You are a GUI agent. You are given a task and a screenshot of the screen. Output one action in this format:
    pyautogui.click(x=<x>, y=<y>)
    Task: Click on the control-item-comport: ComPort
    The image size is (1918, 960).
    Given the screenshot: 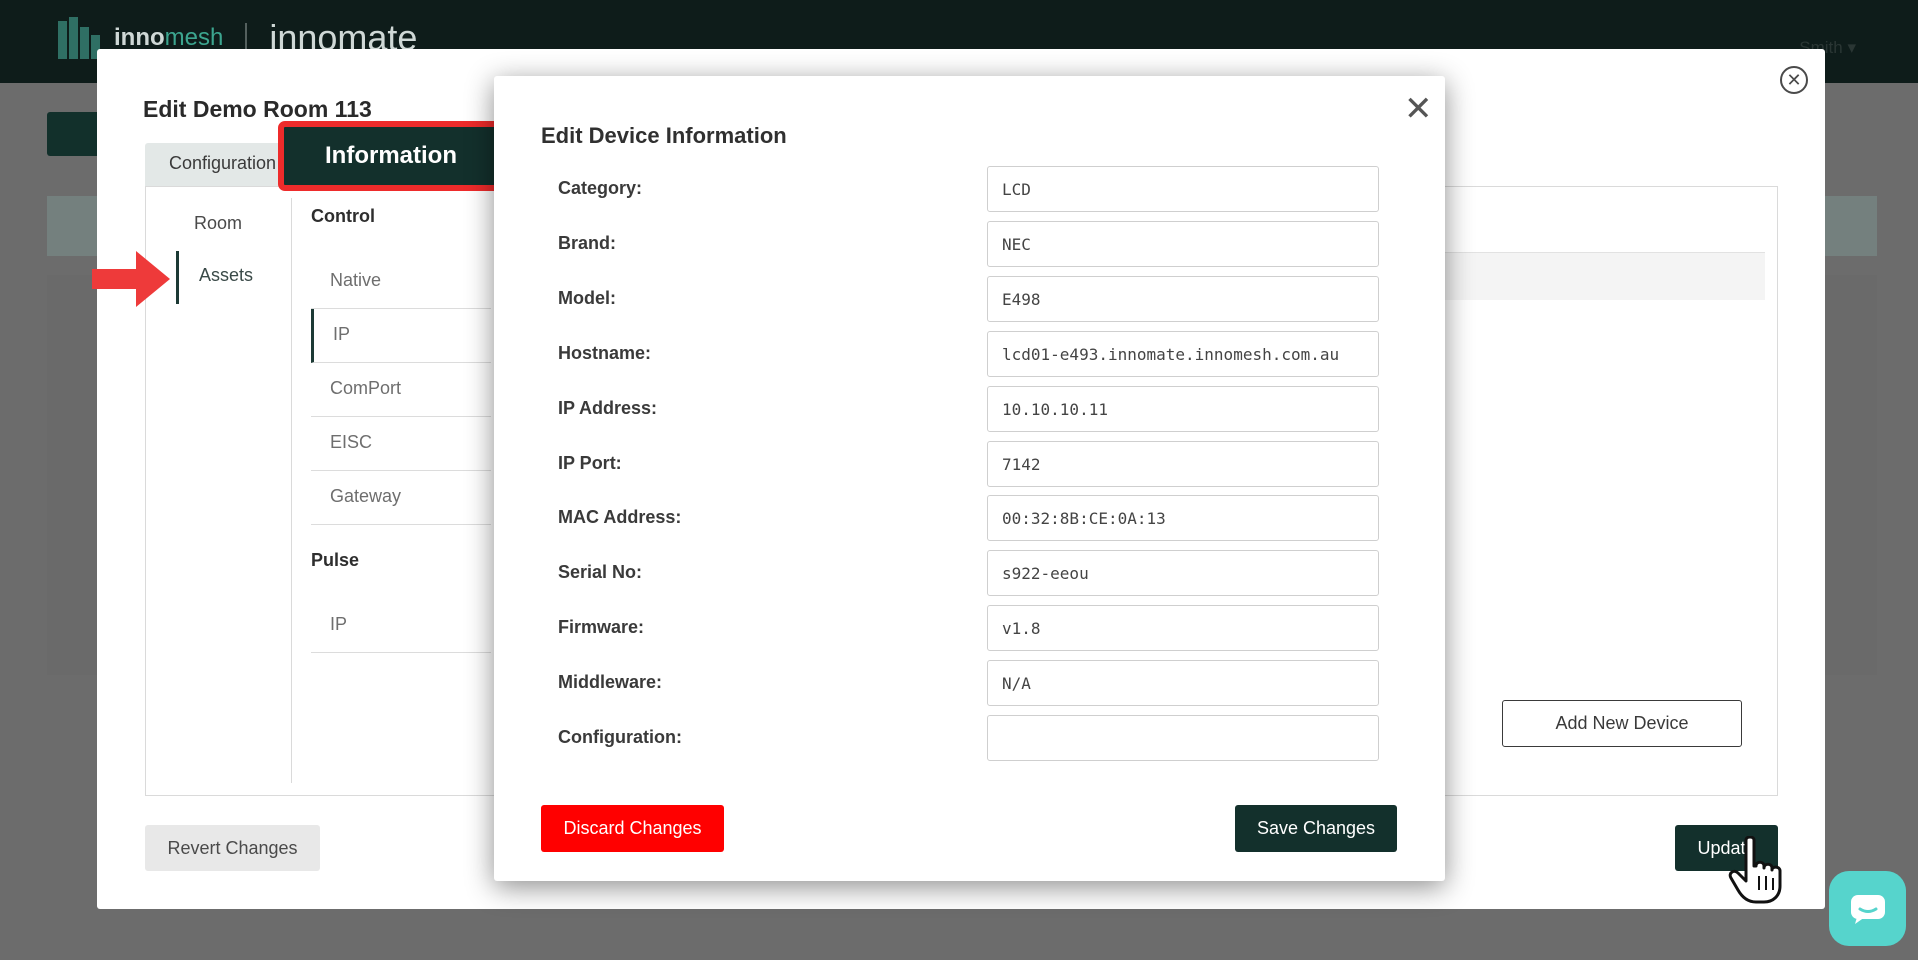 What is the action you would take?
    pyautogui.click(x=401, y=390)
    